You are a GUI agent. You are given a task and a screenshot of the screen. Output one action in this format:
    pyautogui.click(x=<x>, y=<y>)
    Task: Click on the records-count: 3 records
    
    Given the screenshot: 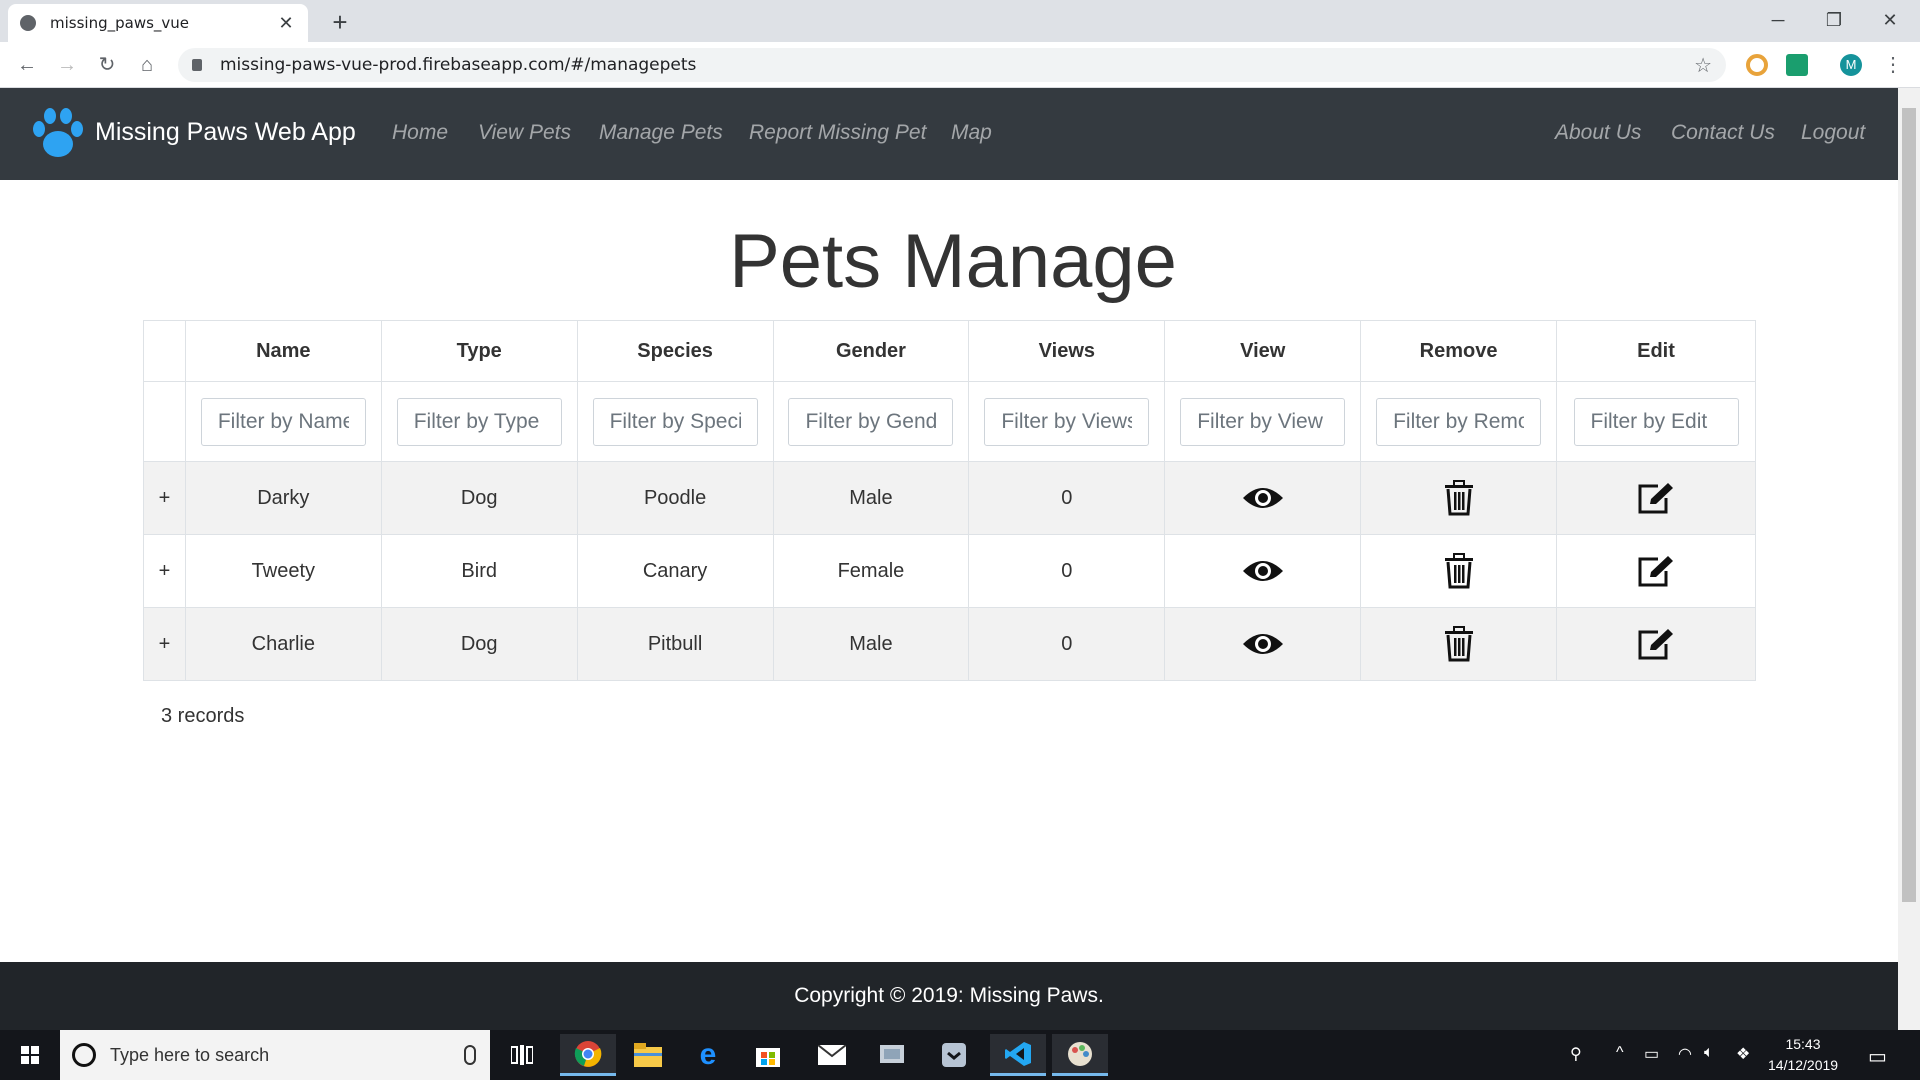 What is the action you would take?
    pyautogui.click(x=203, y=716)
    